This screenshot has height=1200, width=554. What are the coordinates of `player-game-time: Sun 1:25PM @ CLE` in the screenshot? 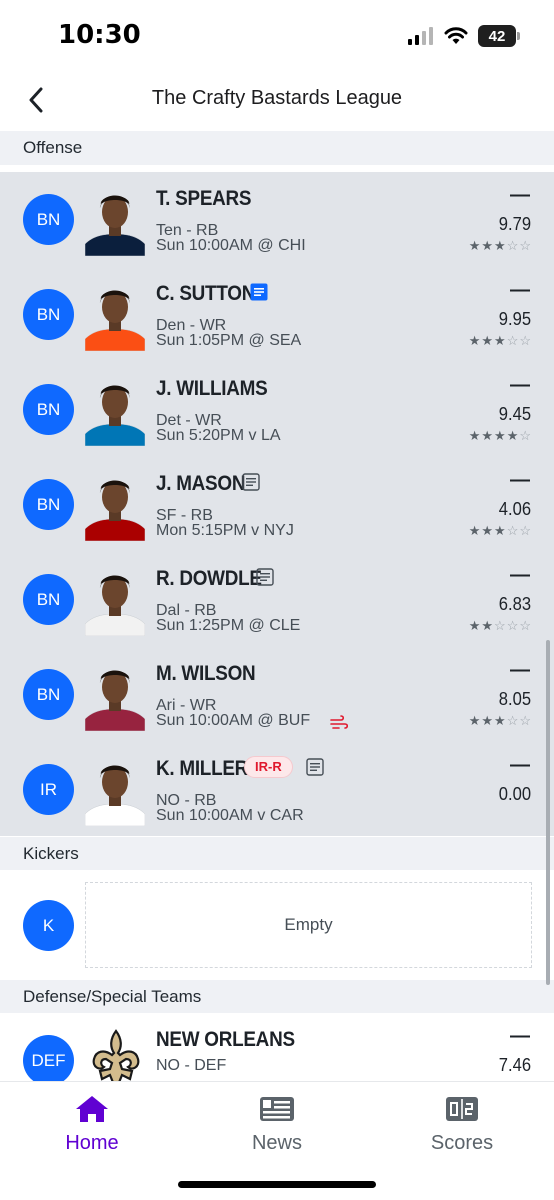 It's located at (228, 625).